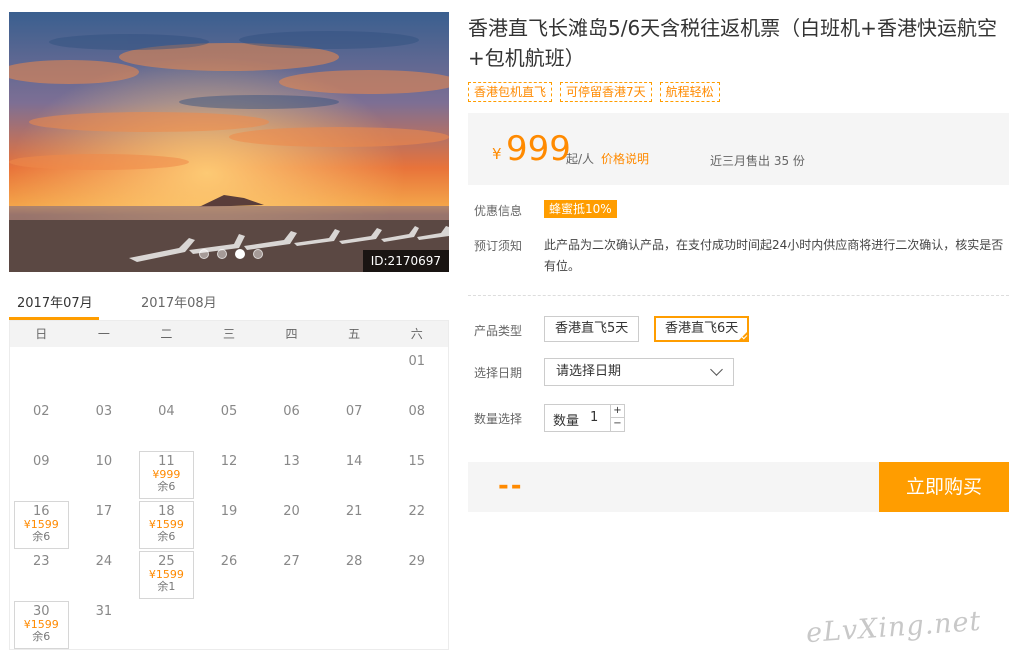 Image resolution: width=1012 pixels, height=662 pixels. I want to click on calendar-day: 22, so click(416, 522).